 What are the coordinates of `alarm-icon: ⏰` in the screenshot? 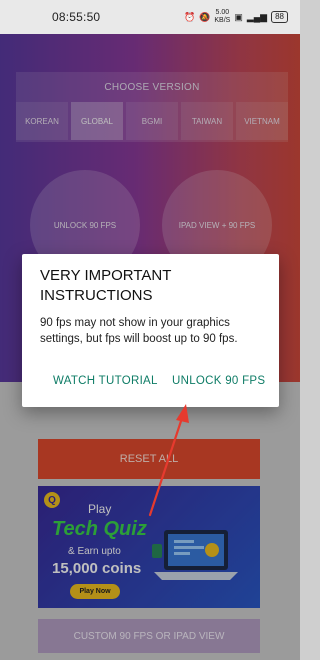 It's located at (189, 16).